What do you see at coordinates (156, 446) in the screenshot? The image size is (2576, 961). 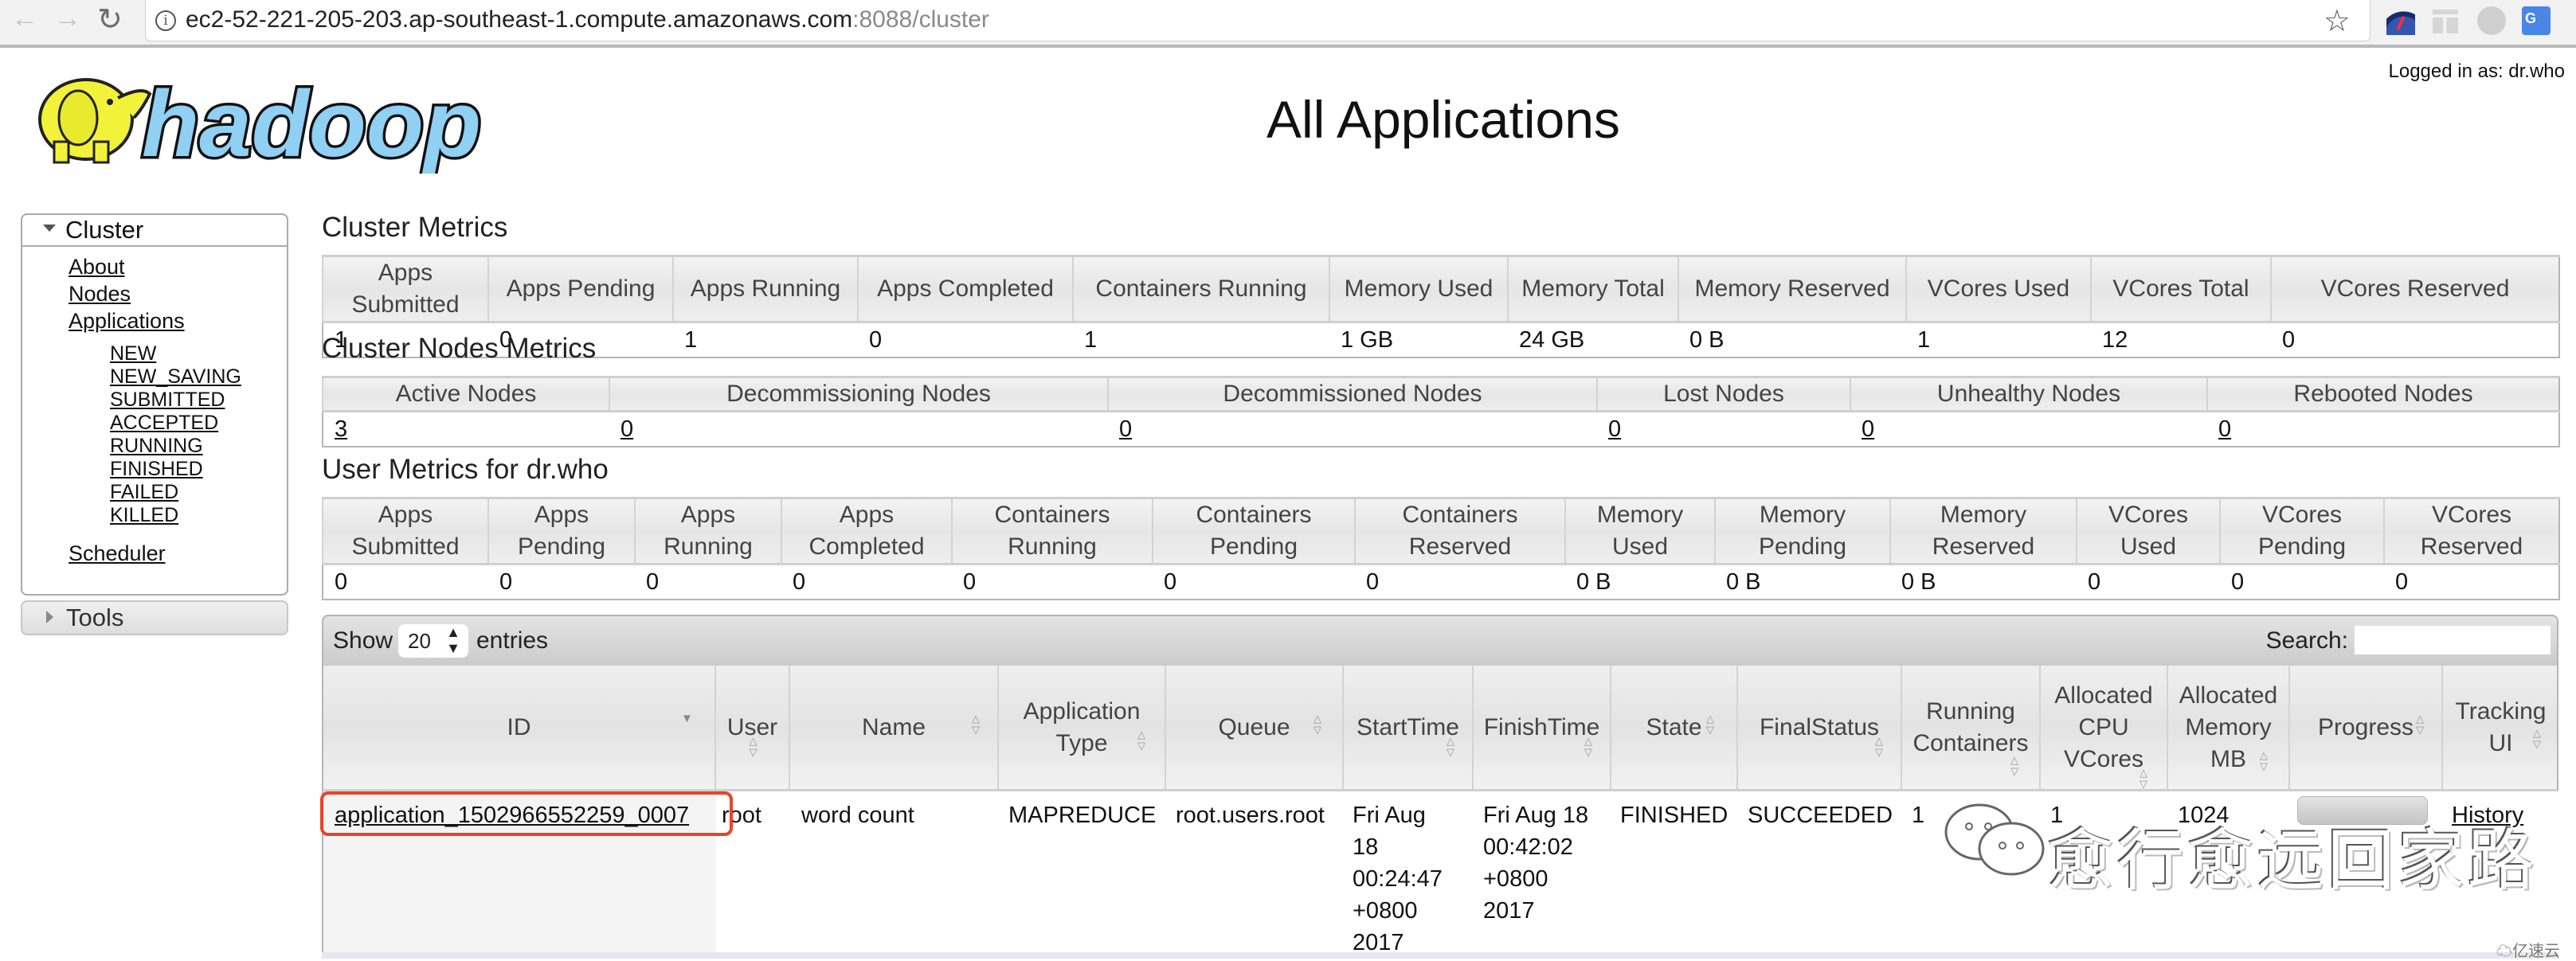 I see `sidebar-link-state-running: RUNNING` at bounding box center [156, 446].